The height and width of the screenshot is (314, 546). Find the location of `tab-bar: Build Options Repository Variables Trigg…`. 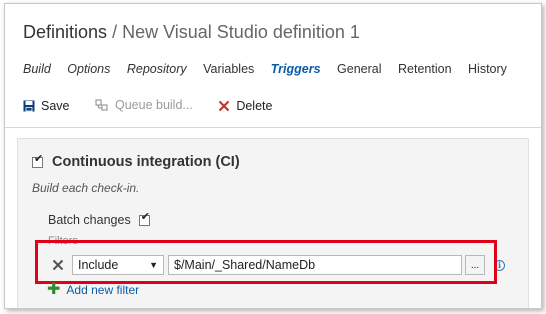

tab-bar: Build Options Repository Variables Trigg… is located at coordinates (271, 69).